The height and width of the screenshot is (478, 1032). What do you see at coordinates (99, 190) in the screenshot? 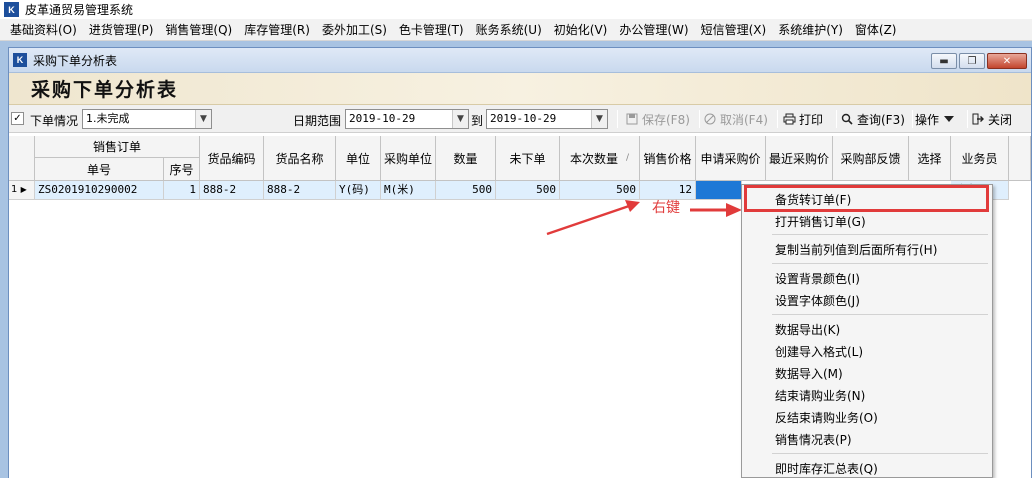
I see `cell-order-no: ZS0201910290002` at bounding box center [99, 190].